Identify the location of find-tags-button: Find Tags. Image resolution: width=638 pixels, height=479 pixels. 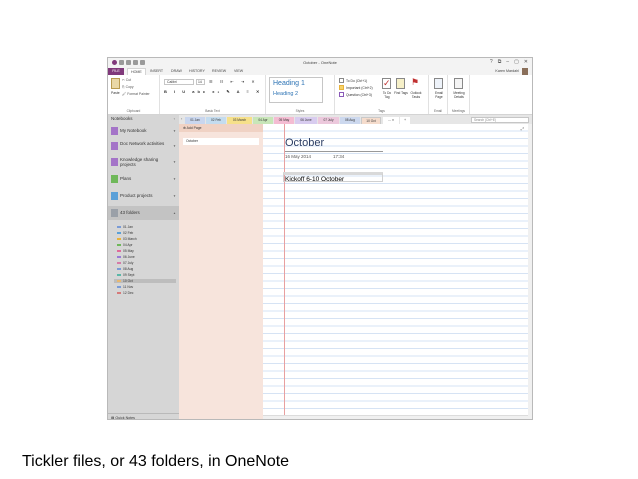
(401, 93).